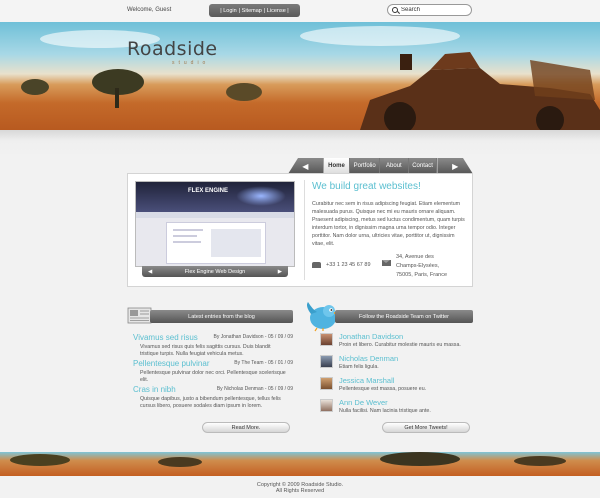 The image size is (600, 498). What do you see at coordinates (276, 11) in the screenshot?
I see `license-link: | License |` at bounding box center [276, 11].